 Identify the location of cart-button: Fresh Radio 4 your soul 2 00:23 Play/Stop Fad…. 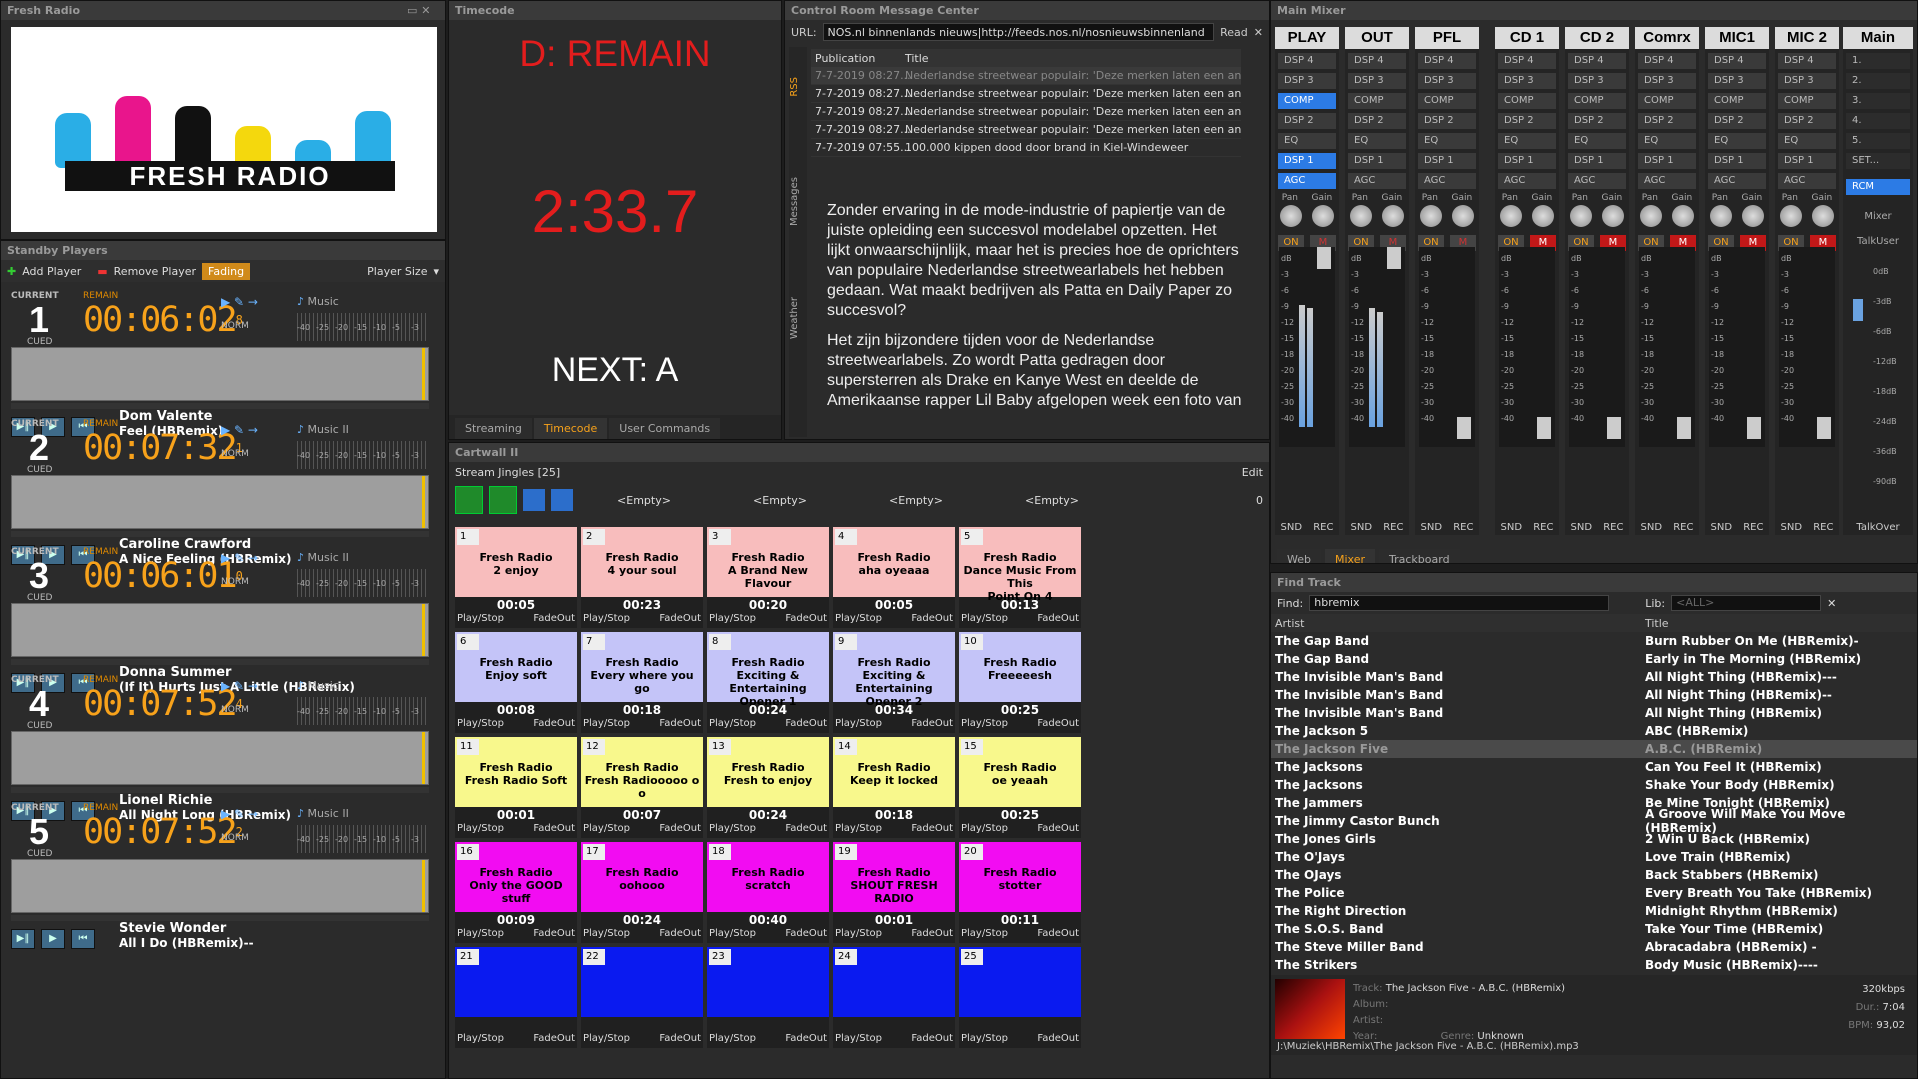
(642, 577).